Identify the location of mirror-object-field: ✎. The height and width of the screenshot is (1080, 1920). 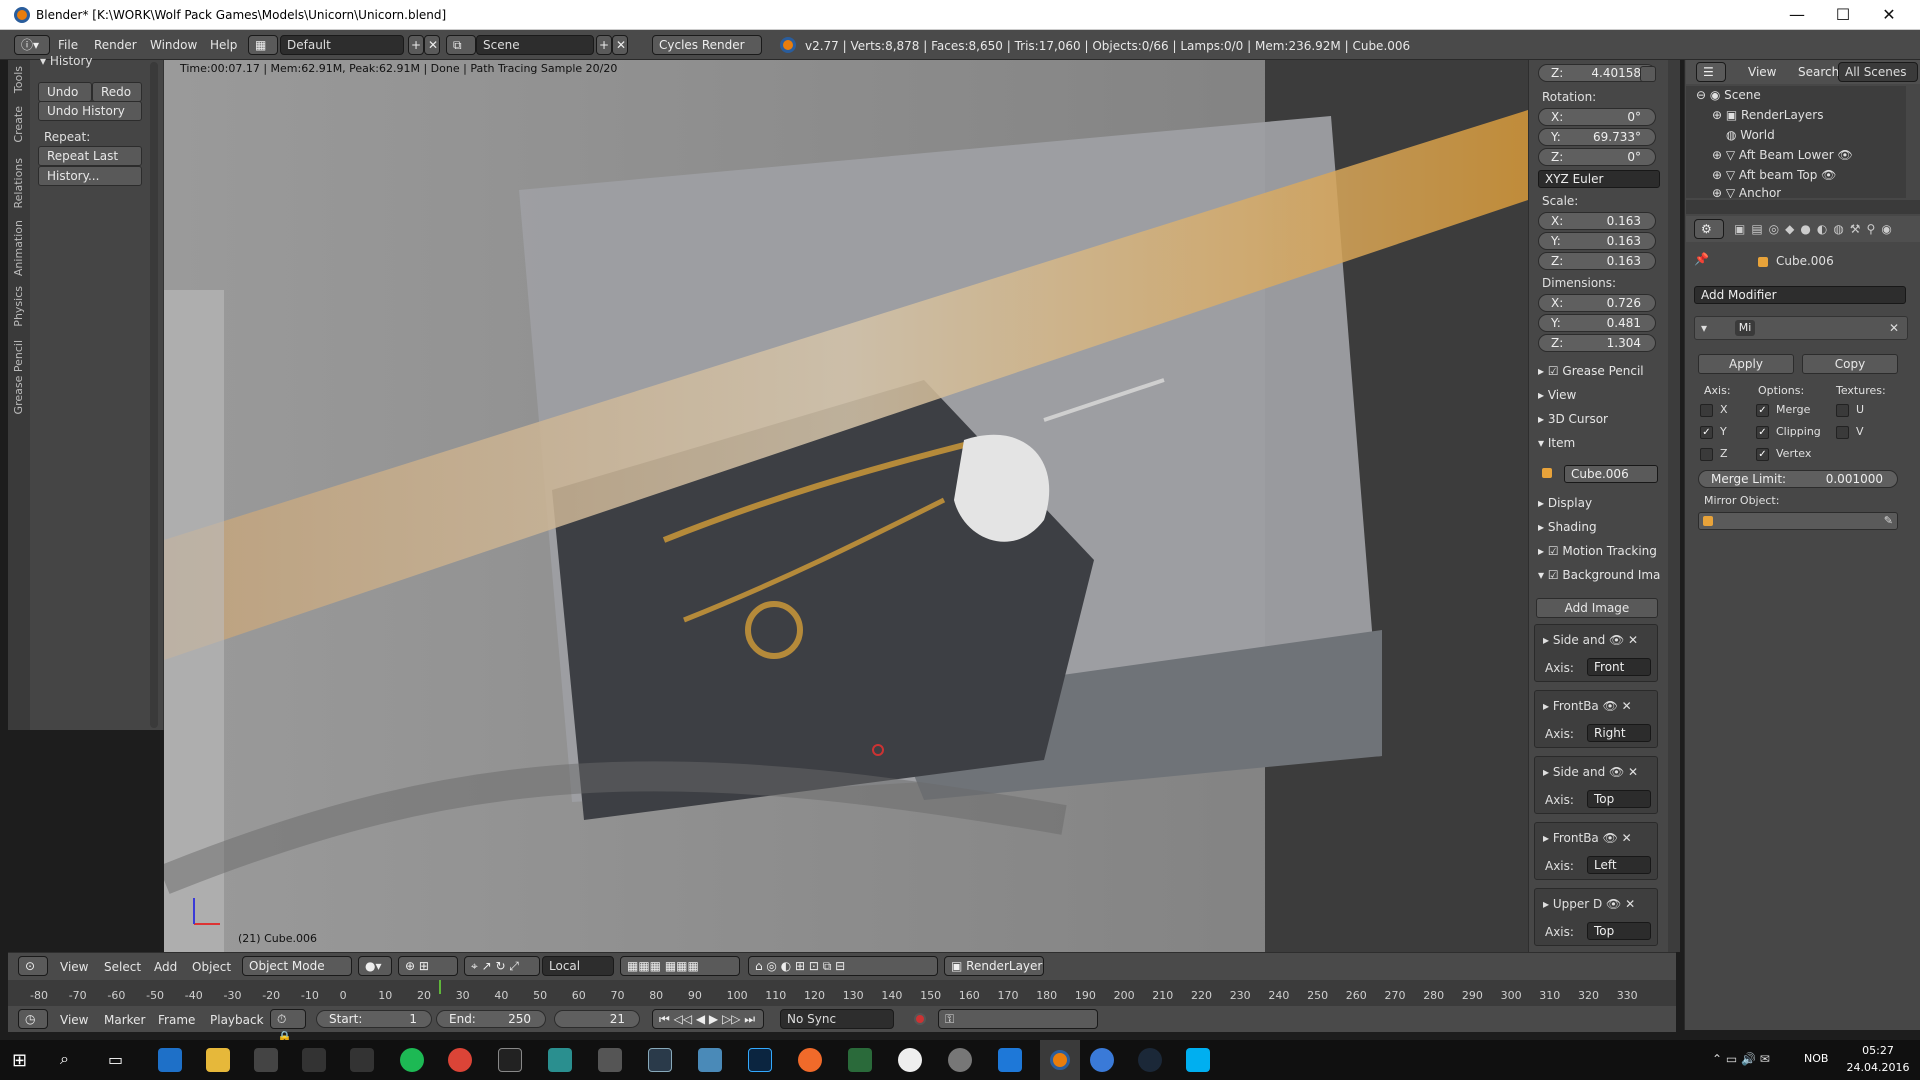
(1798, 521).